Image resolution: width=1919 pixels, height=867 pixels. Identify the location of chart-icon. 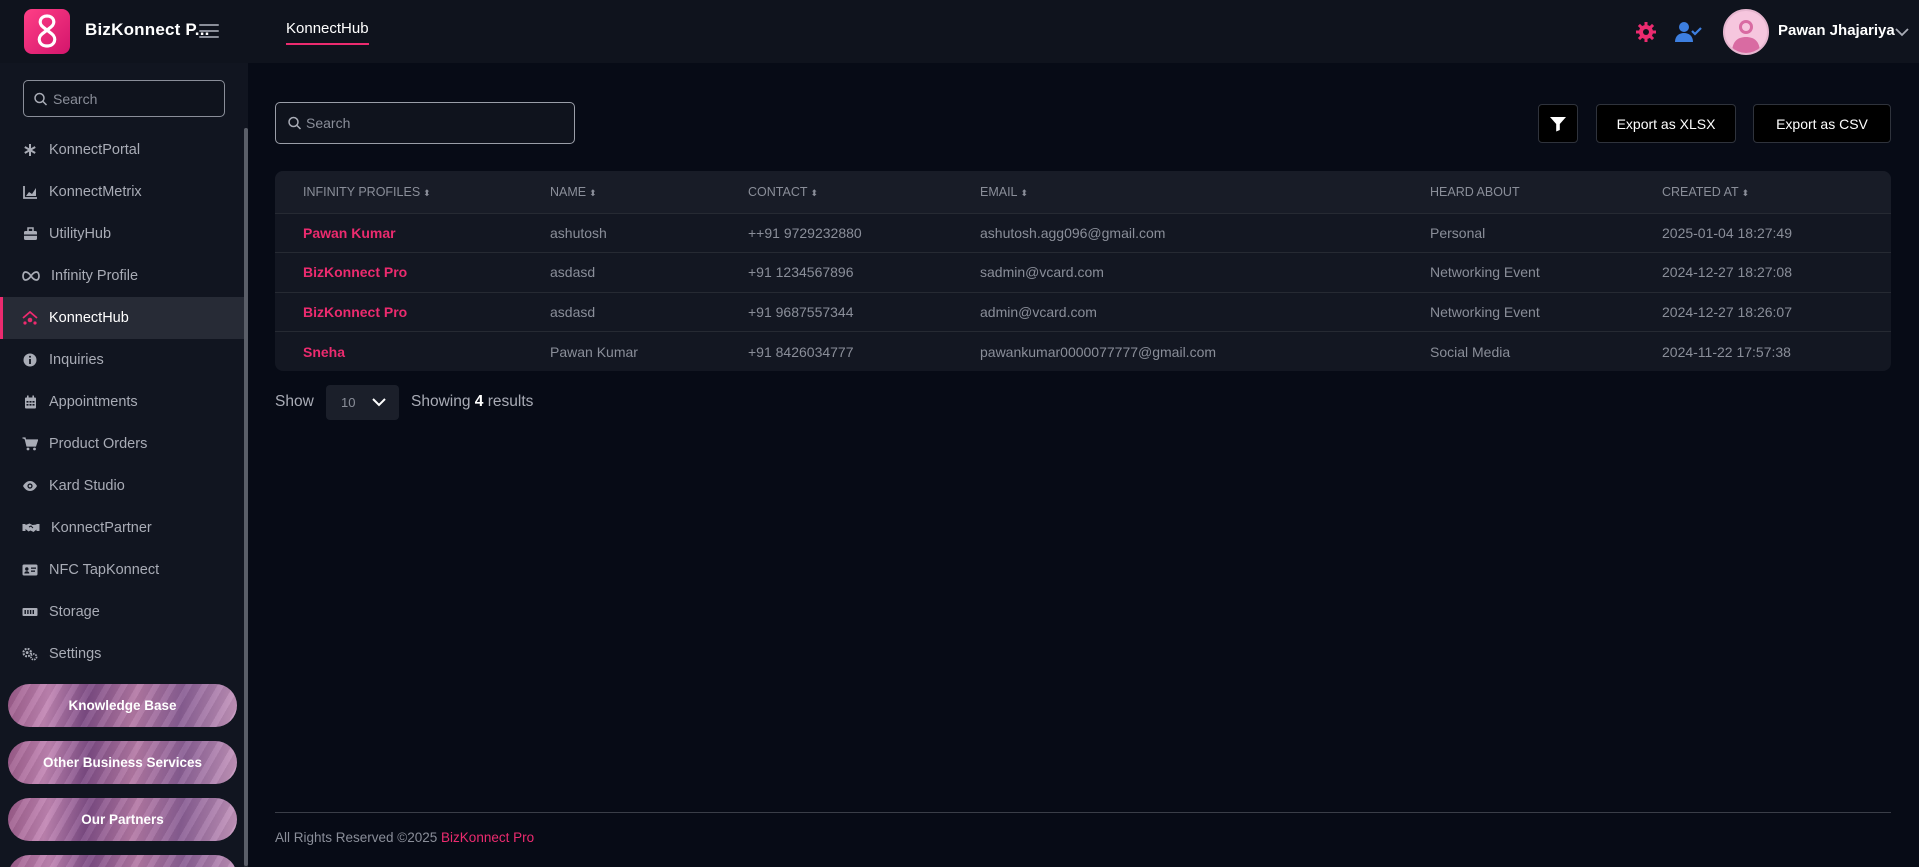
(30, 192).